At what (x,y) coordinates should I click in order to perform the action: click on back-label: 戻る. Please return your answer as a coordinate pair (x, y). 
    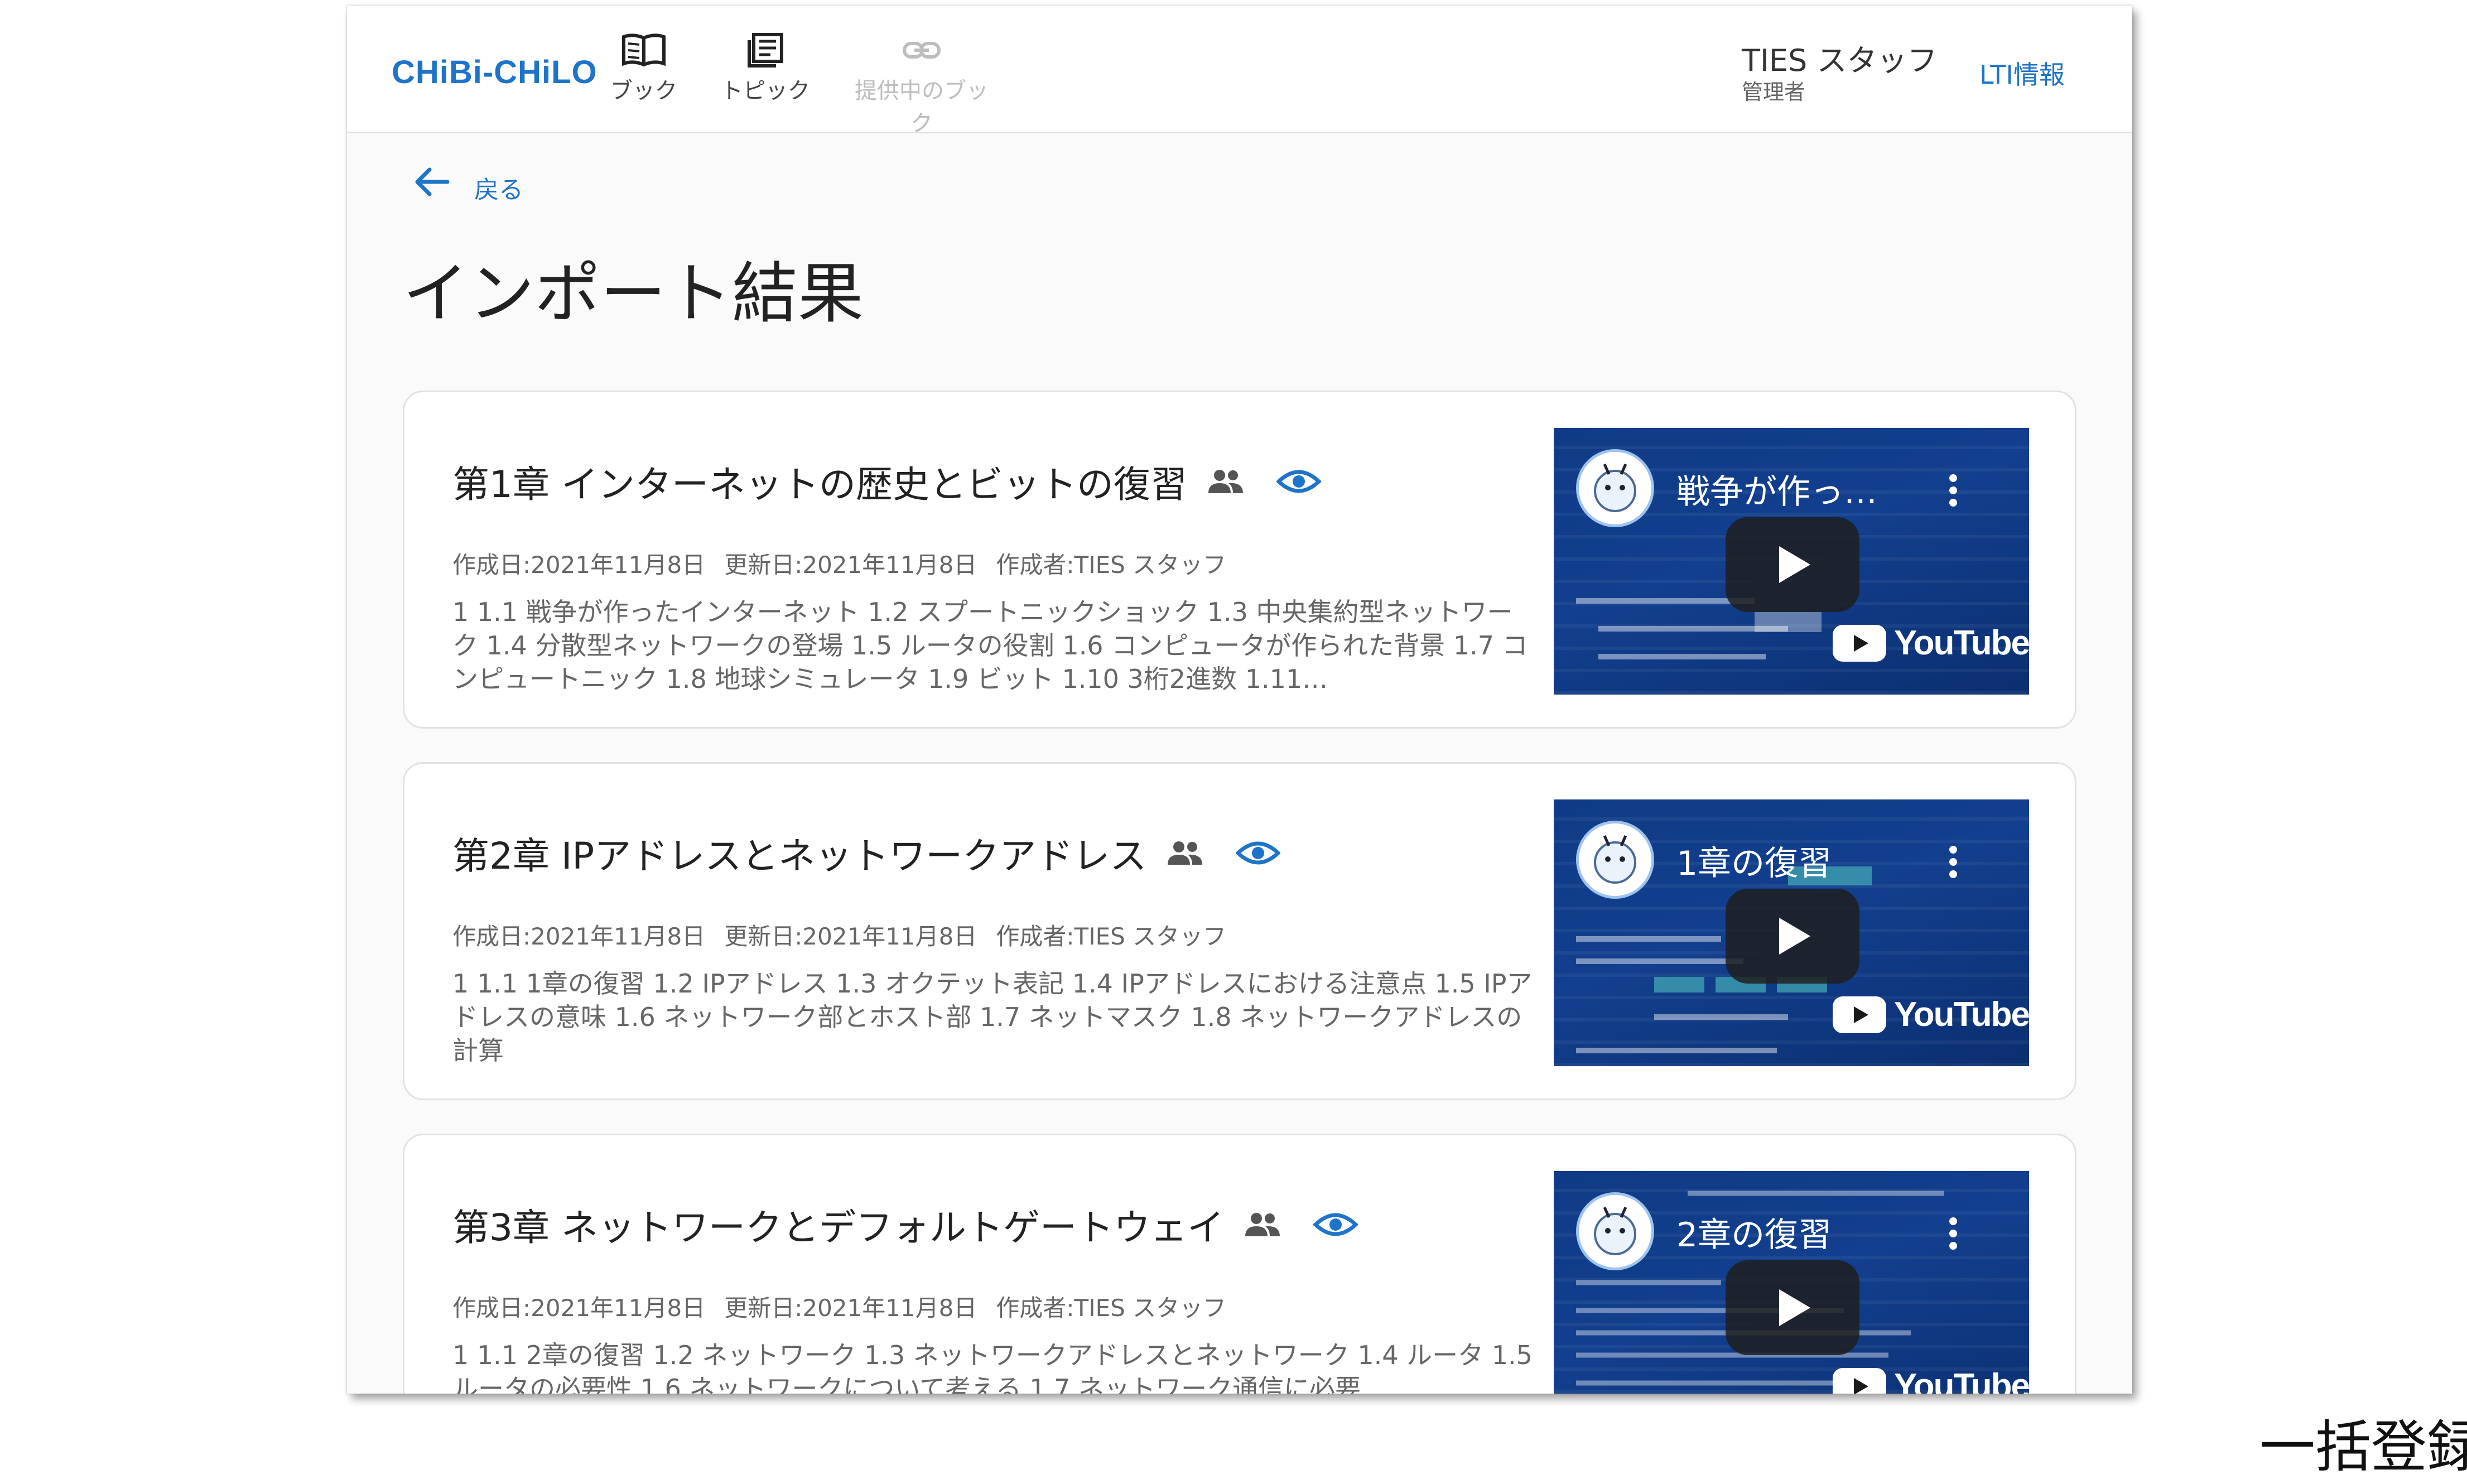
    Looking at the image, I should click on (498, 190).